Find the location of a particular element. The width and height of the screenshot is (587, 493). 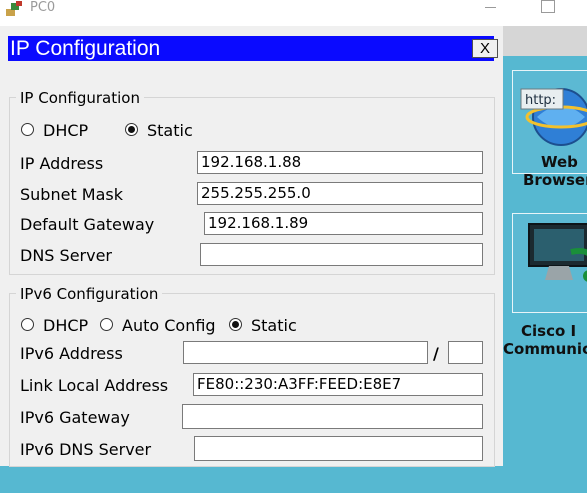

dialog-titlebar: IP Configuration X is located at coordinates (253, 48).